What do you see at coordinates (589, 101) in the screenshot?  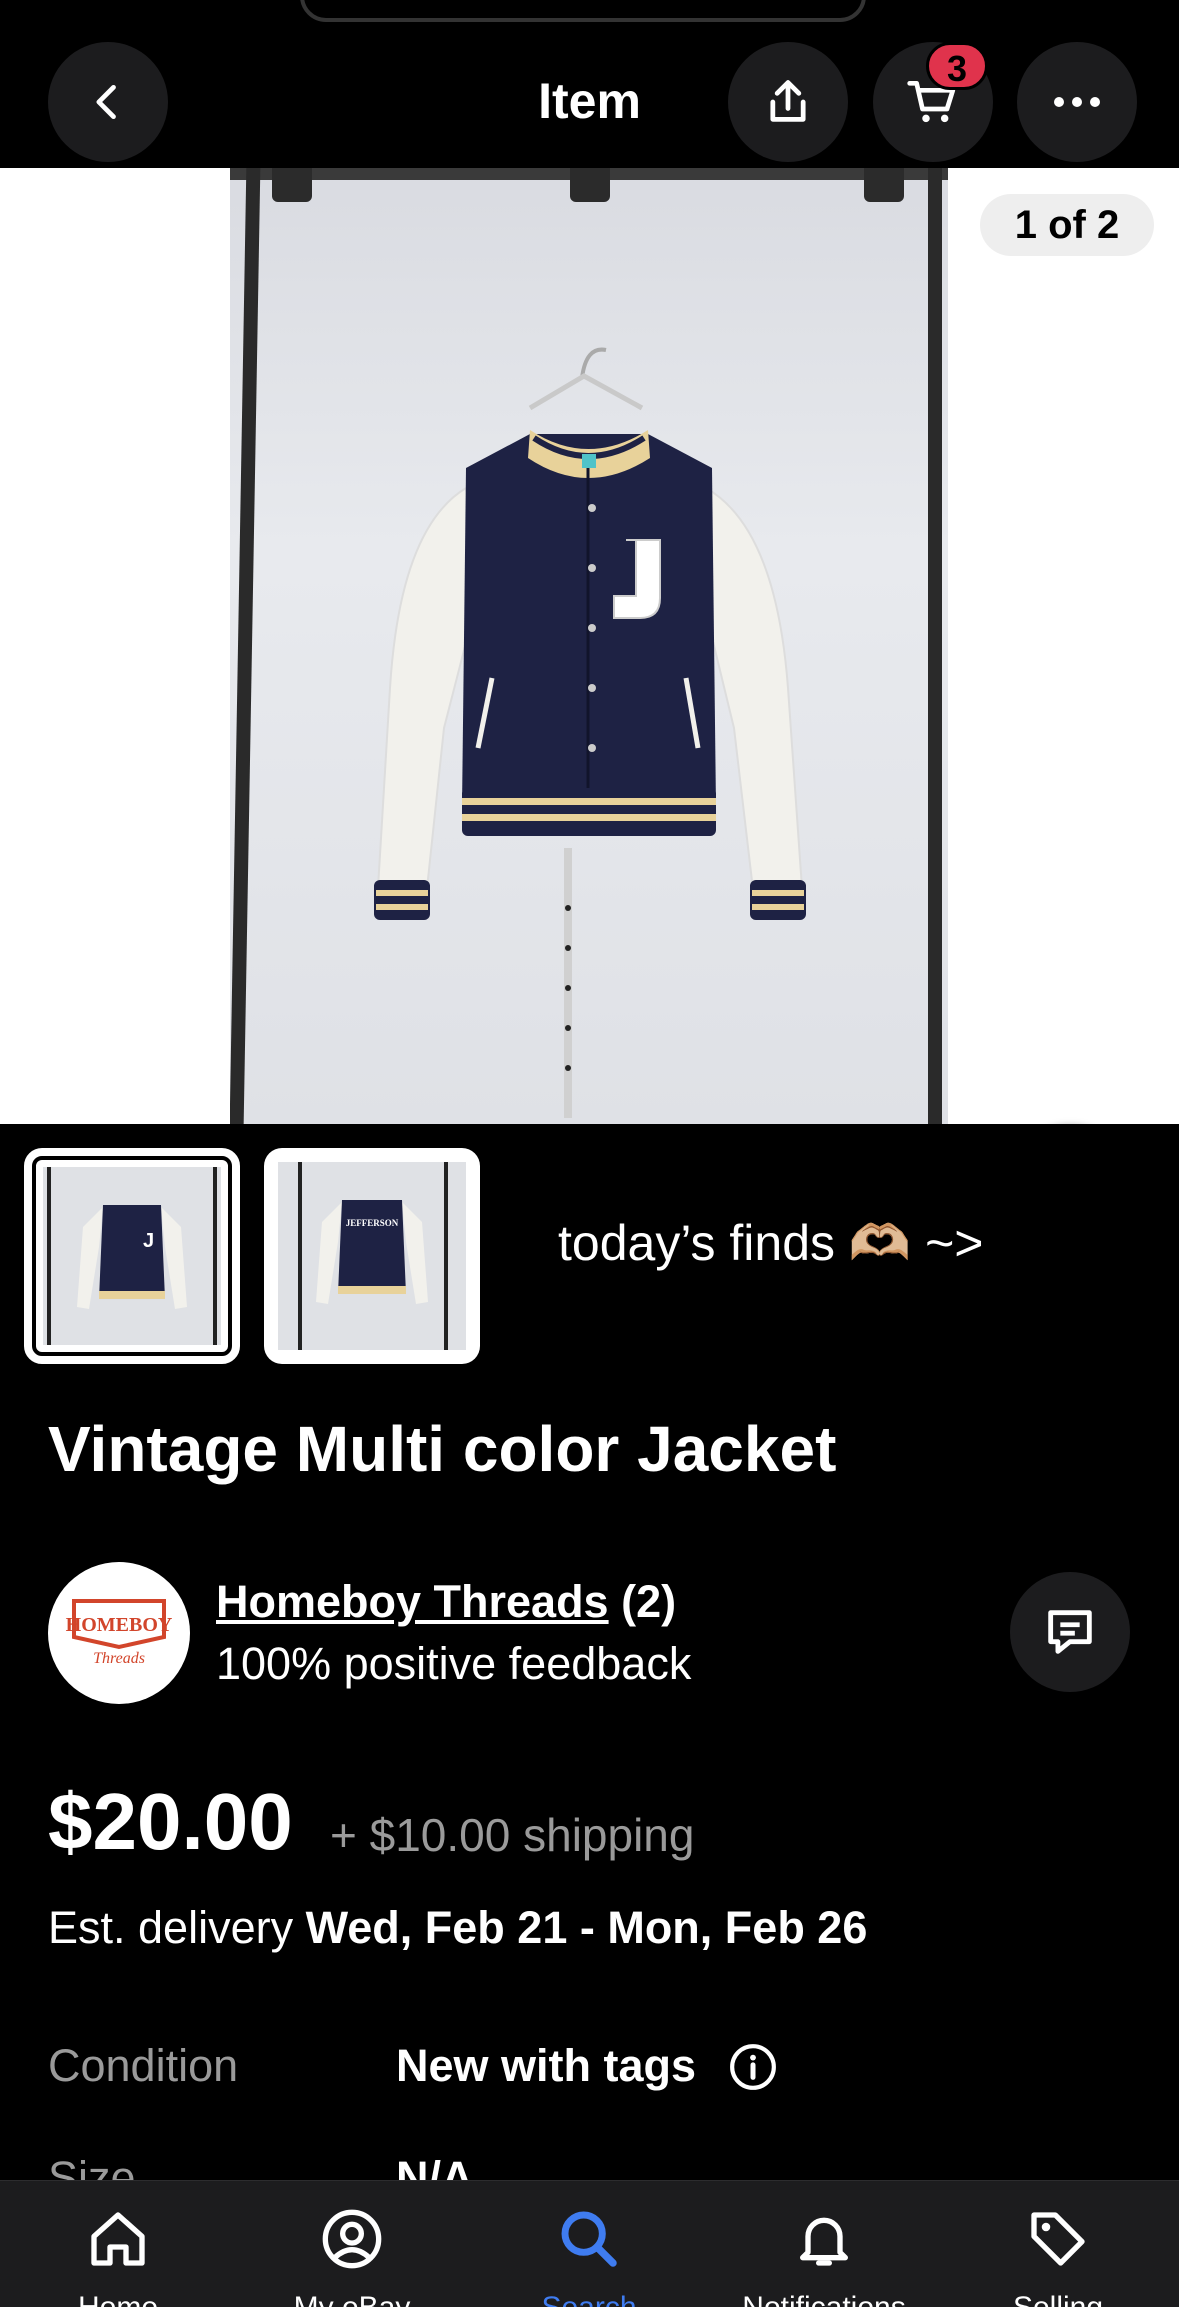 I see `page-title: Item` at bounding box center [589, 101].